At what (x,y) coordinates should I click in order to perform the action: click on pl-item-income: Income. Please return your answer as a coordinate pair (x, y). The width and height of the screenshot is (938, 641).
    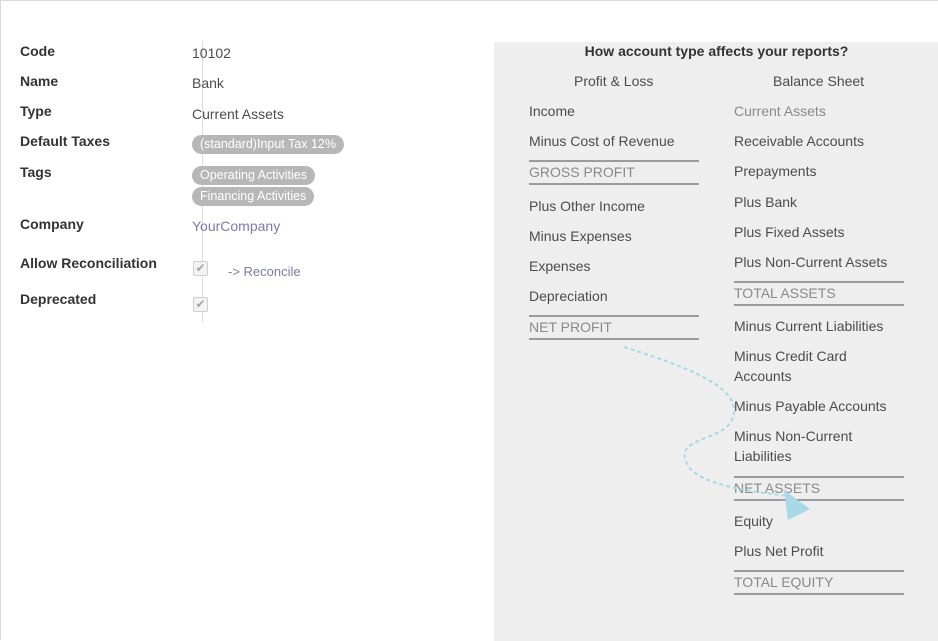
    Looking at the image, I should click on (552, 111).